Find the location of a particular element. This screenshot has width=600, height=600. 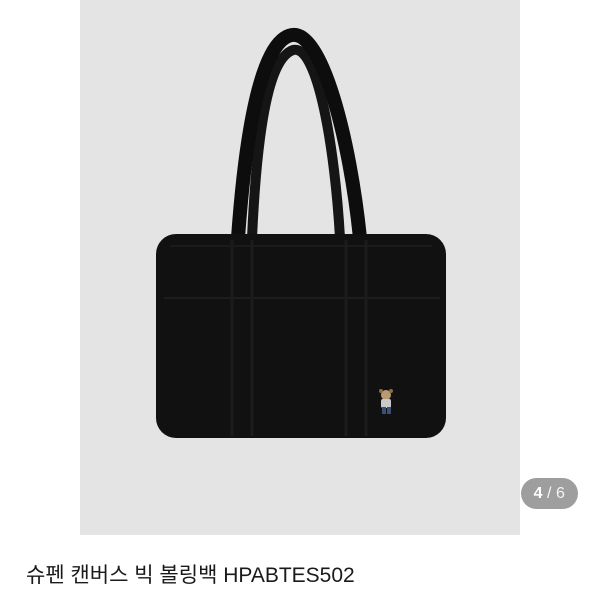

current-page: 4 is located at coordinates (538, 493).